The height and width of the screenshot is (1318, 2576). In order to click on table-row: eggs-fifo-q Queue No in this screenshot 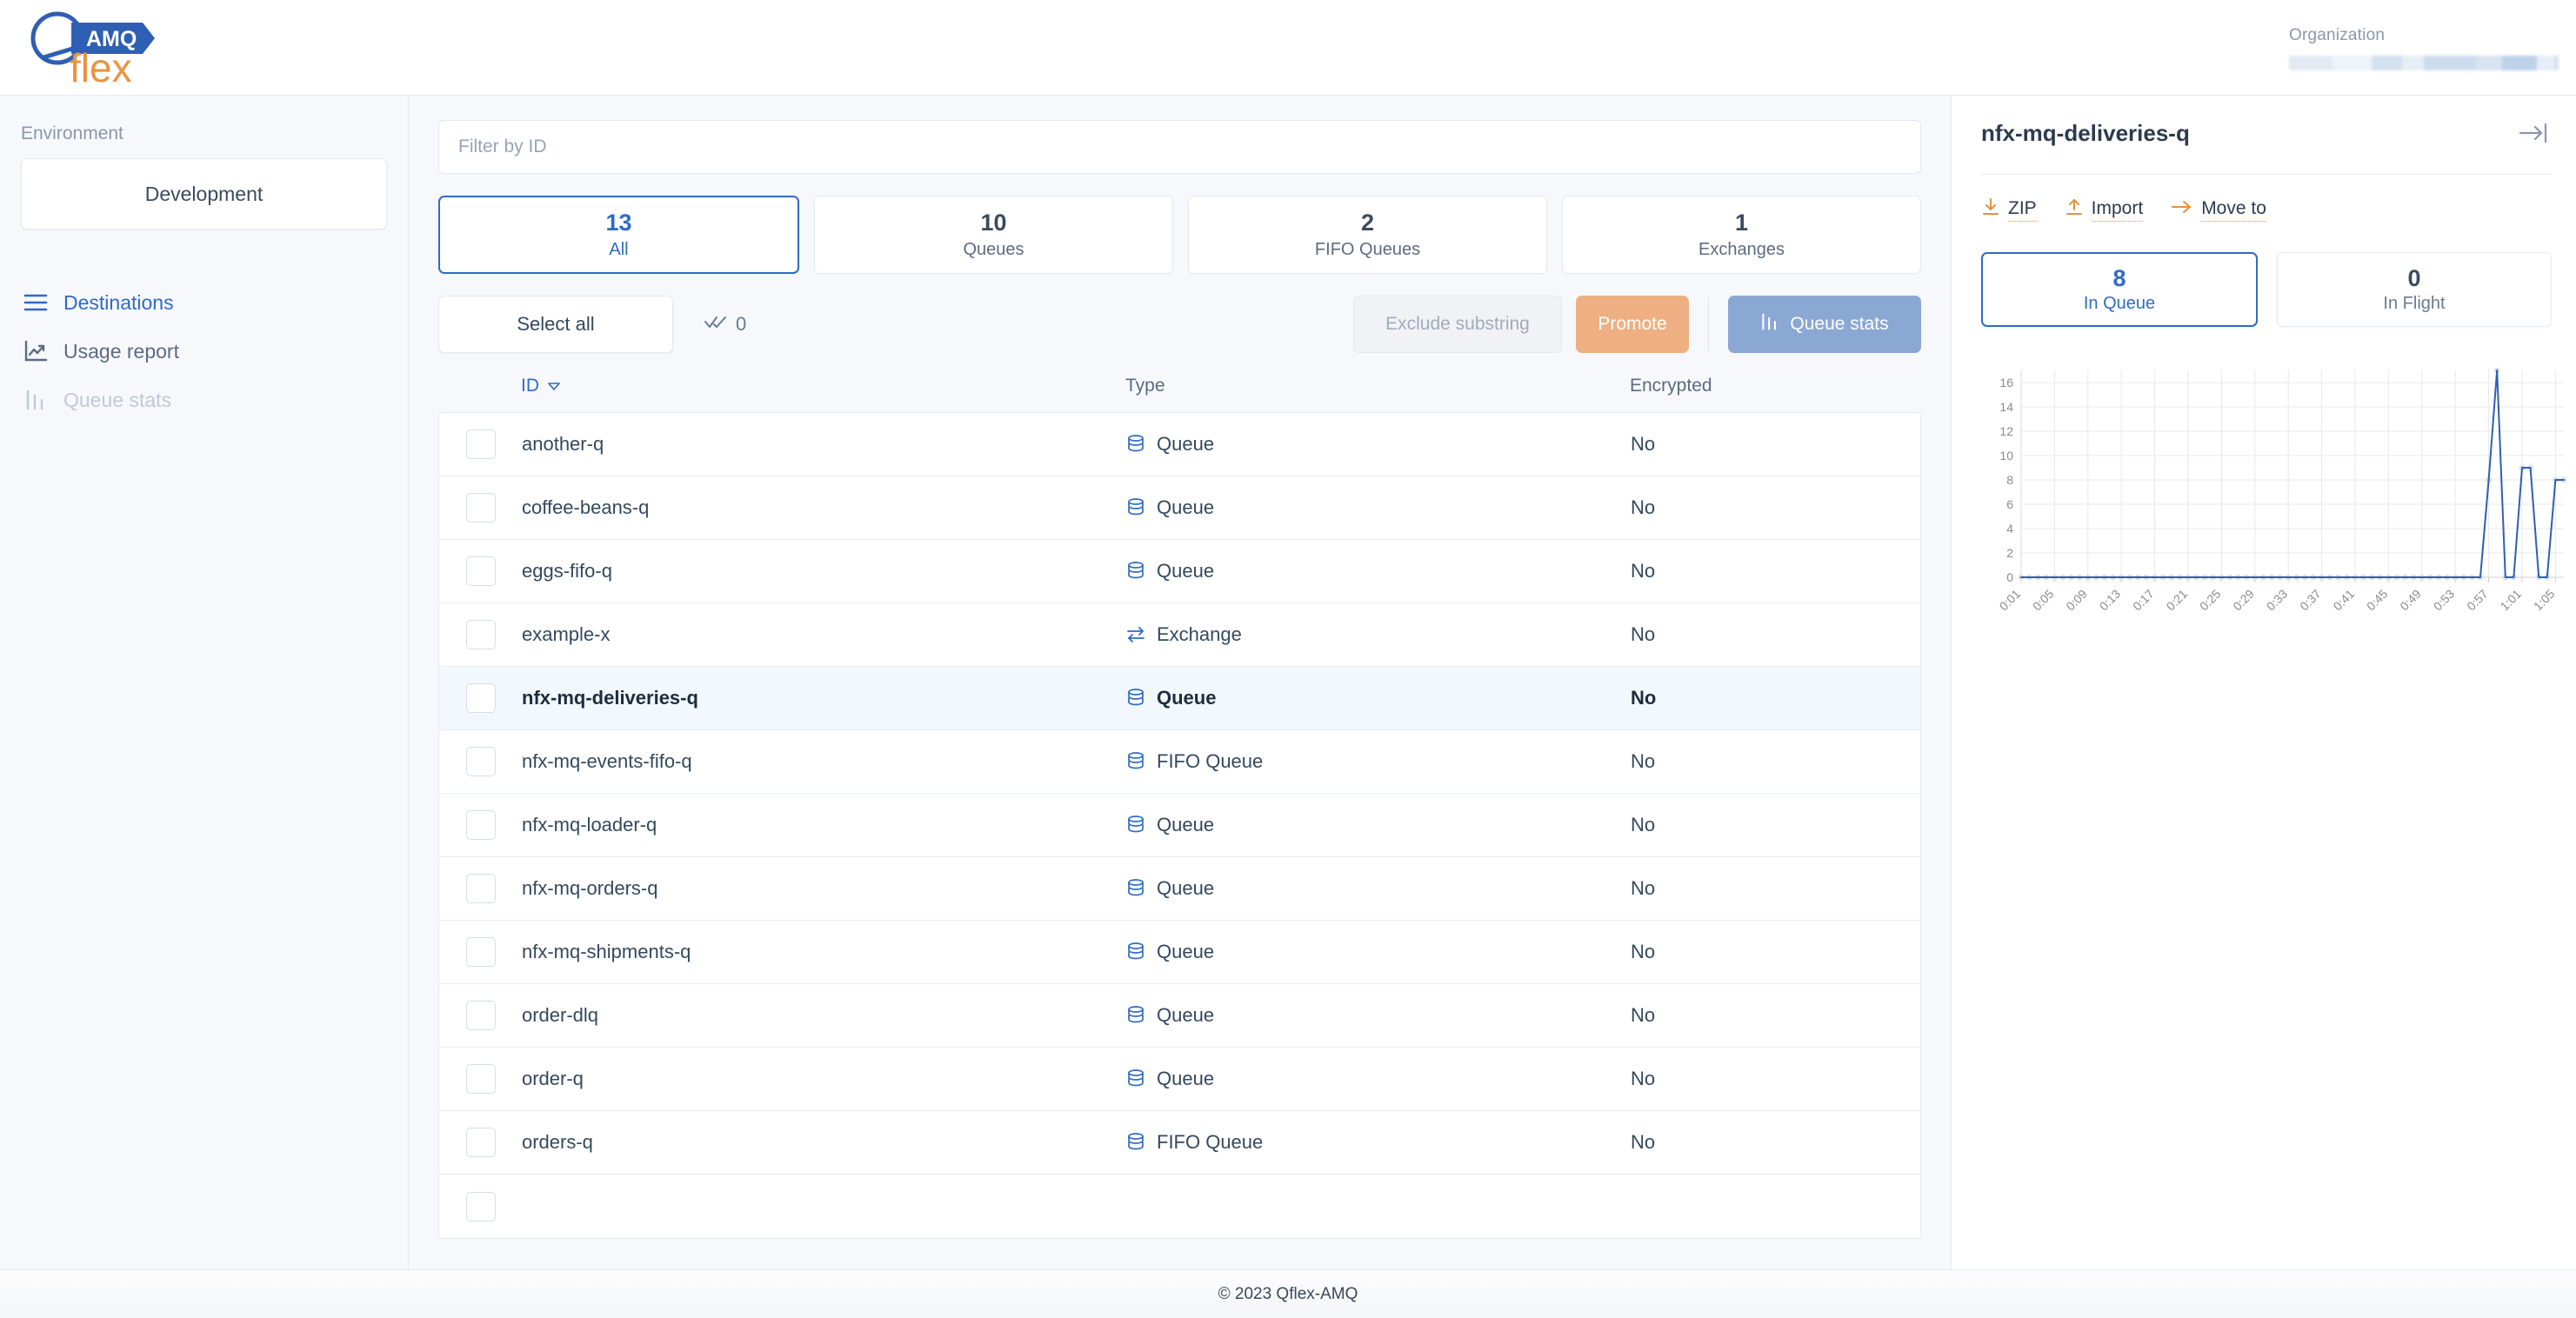, I will do `click(1179, 571)`.